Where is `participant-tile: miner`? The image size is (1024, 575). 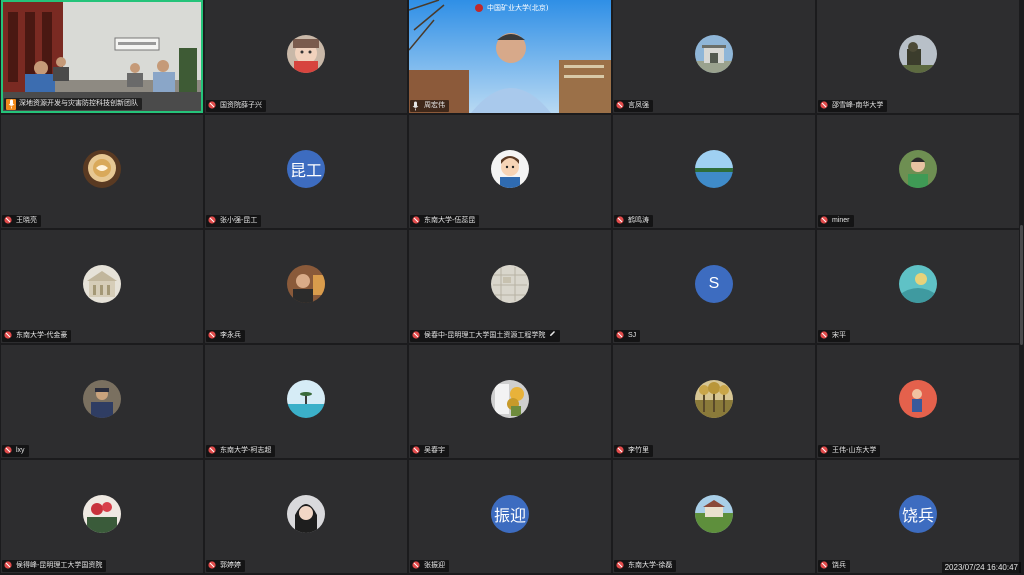 participant-tile: miner is located at coordinates (918, 171).